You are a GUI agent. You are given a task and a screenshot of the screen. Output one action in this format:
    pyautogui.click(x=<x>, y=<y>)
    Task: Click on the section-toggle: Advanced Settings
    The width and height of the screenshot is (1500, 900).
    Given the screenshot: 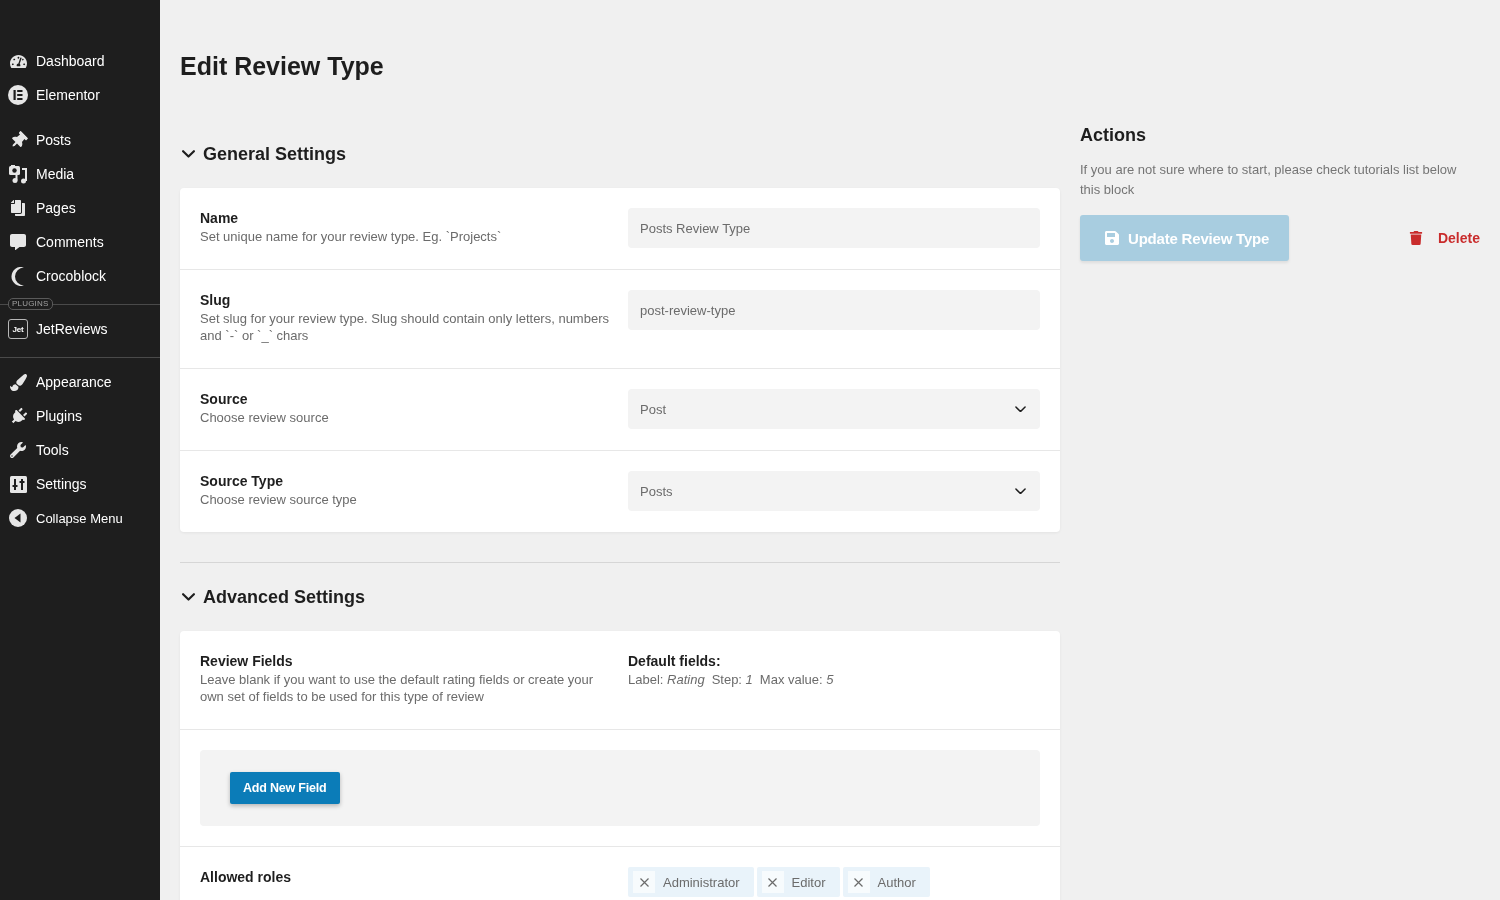 What is the action you would take?
    pyautogui.click(x=273, y=597)
    